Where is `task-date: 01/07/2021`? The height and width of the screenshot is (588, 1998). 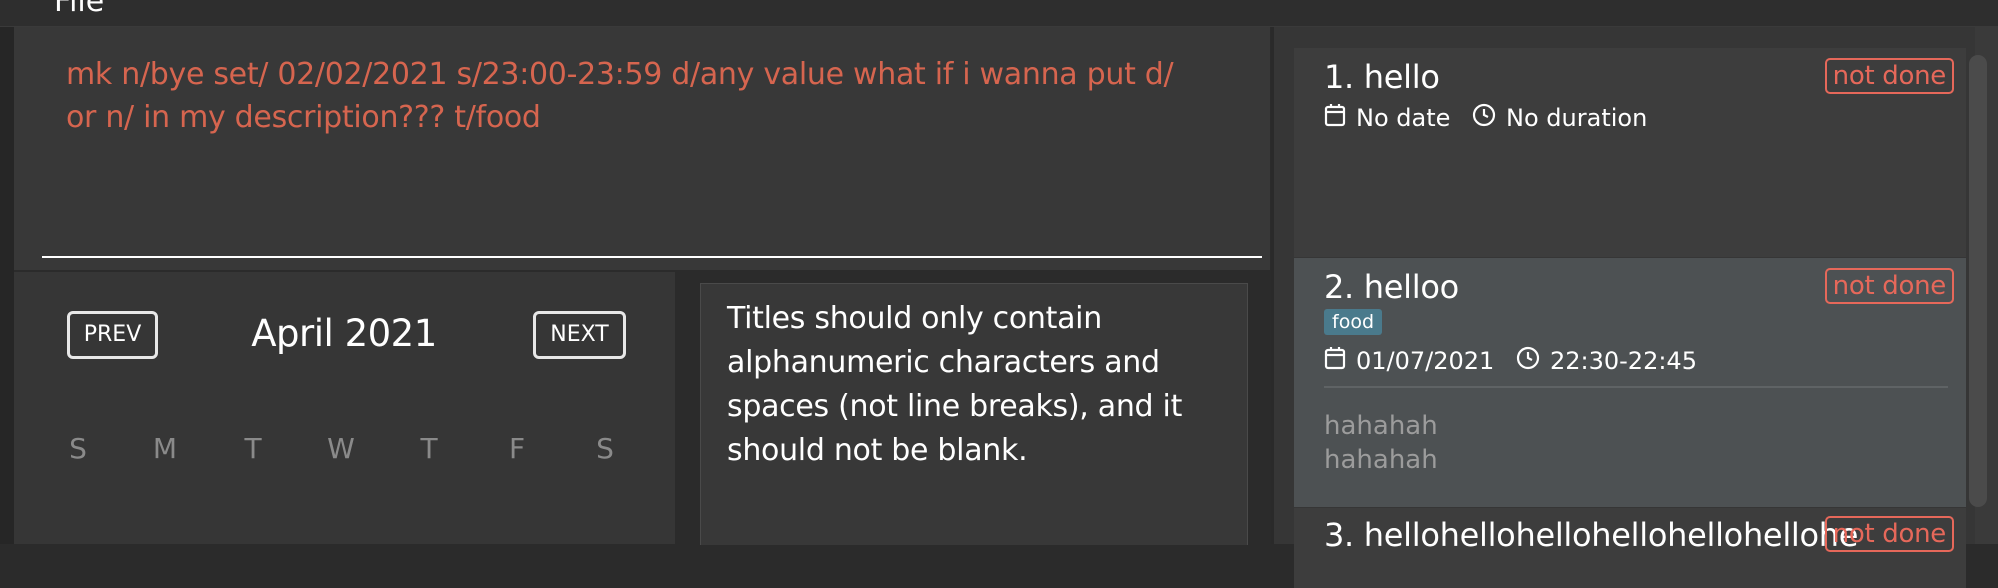
task-date: 01/07/2021 is located at coordinates (1425, 361).